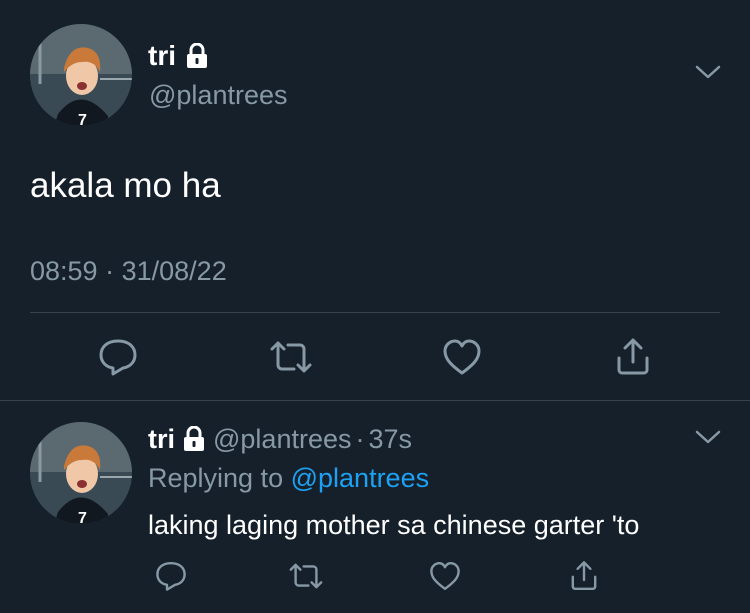 The width and height of the screenshot is (750, 613). What do you see at coordinates (360, 478) in the screenshot?
I see `mention-link: @plantrees` at bounding box center [360, 478].